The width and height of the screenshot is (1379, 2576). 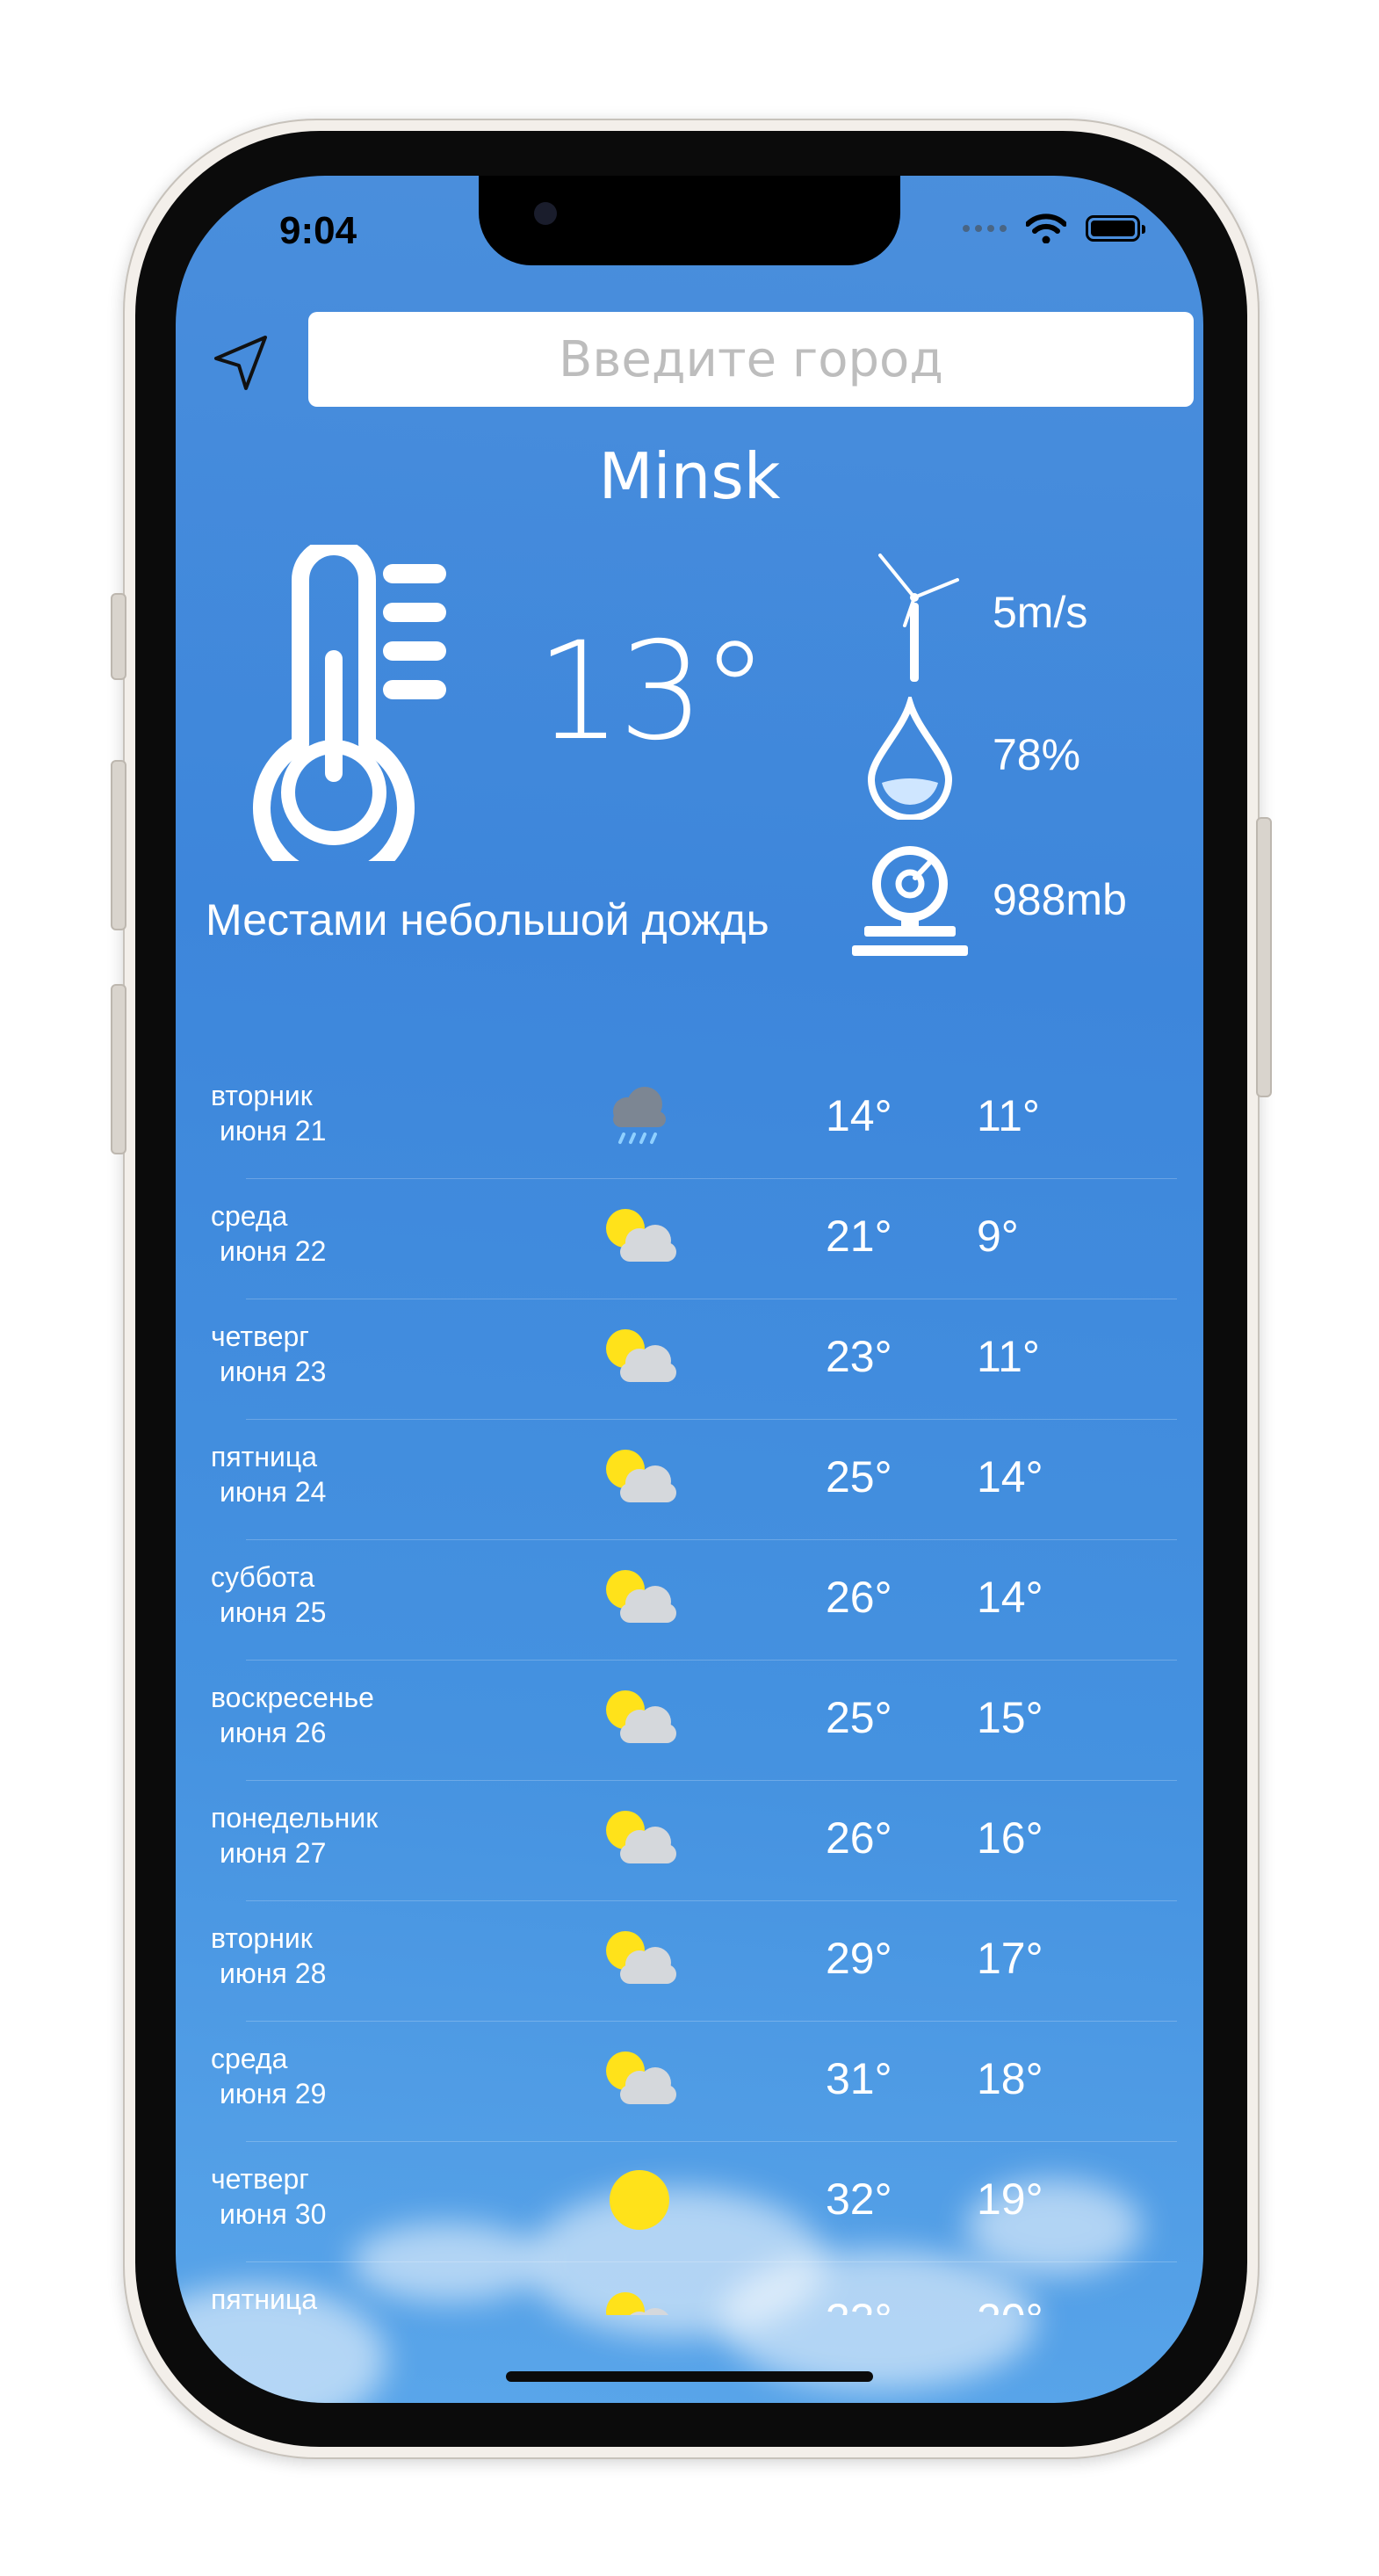 What do you see at coordinates (639, 1117) in the screenshot?
I see `rain-cloud-icon` at bounding box center [639, 1117].